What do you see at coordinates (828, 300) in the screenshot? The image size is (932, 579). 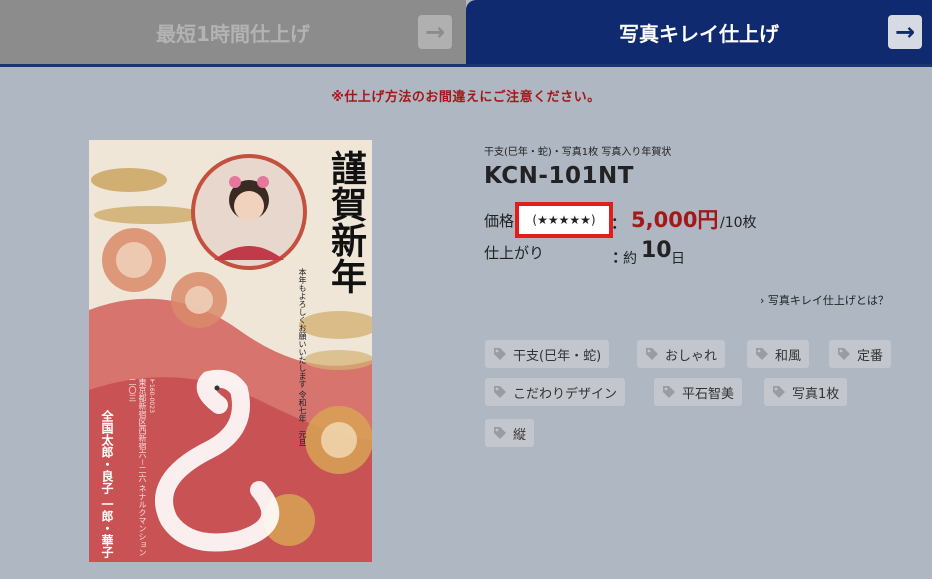 I see `about-photo-finish-label: 写真キレイ仕上げとは？` at bounding box center [828, 300].